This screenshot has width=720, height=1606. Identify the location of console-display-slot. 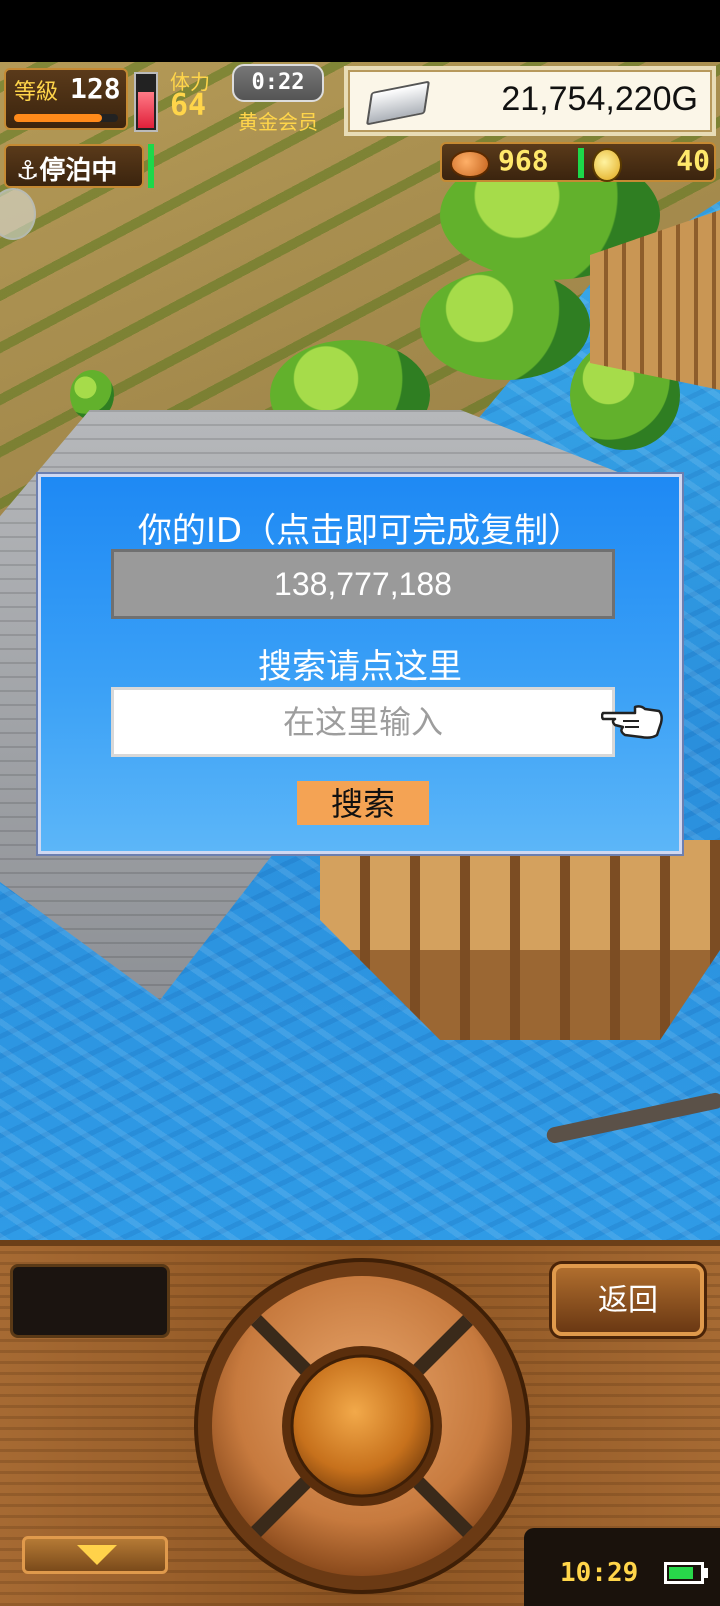
(90, 1301).